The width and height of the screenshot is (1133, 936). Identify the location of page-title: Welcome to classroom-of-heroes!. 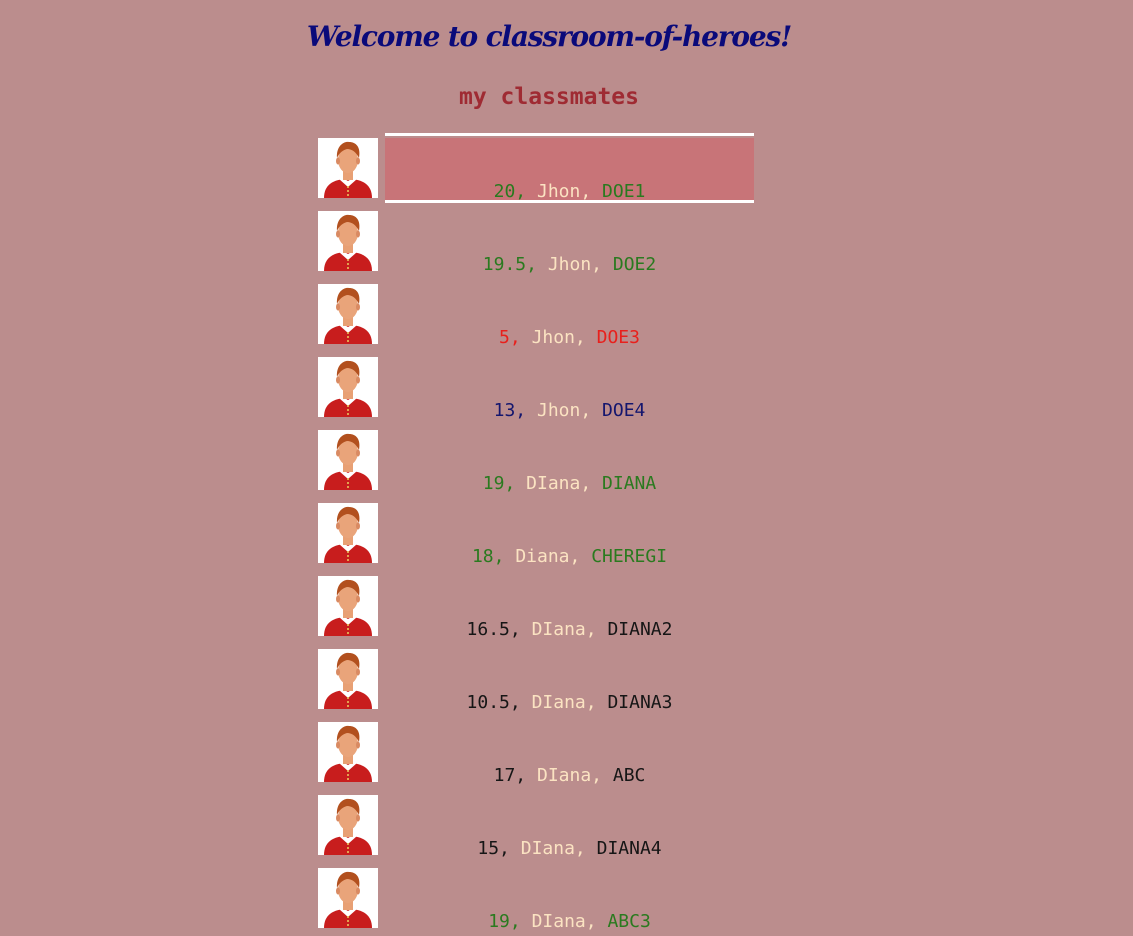
(549, 36).